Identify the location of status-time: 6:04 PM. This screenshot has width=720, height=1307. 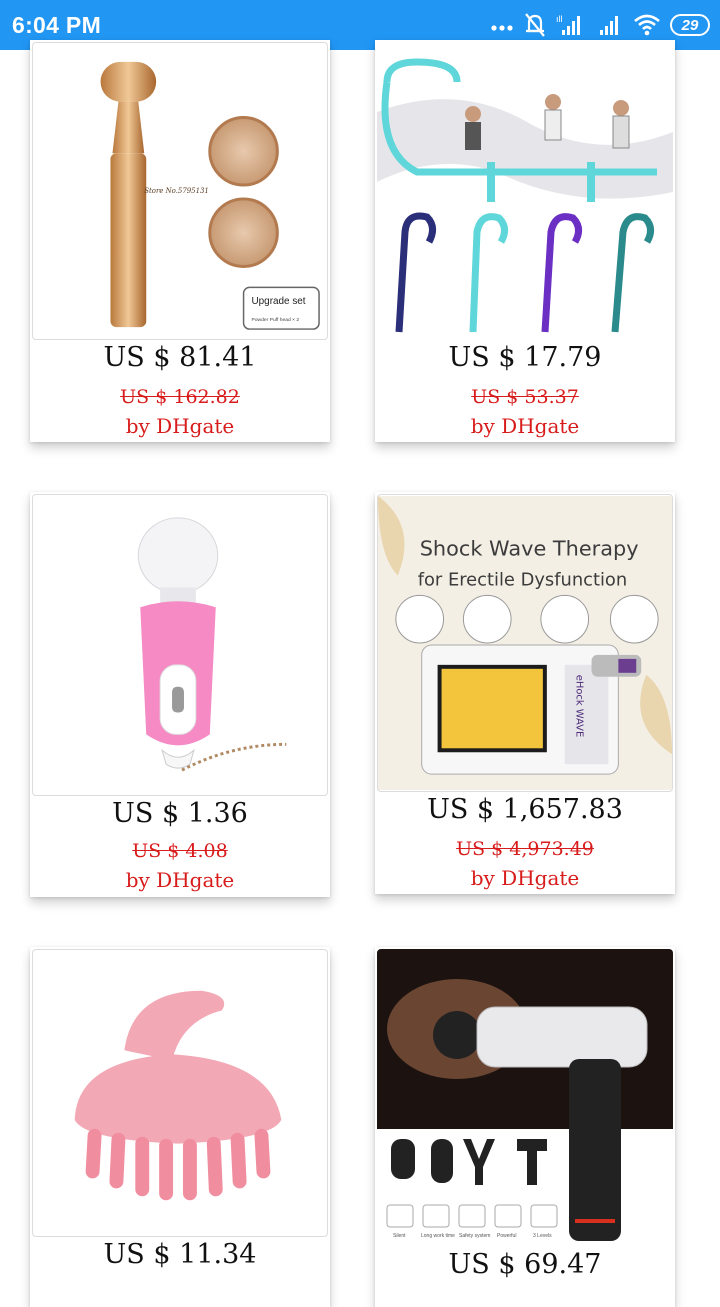
(57, 25).